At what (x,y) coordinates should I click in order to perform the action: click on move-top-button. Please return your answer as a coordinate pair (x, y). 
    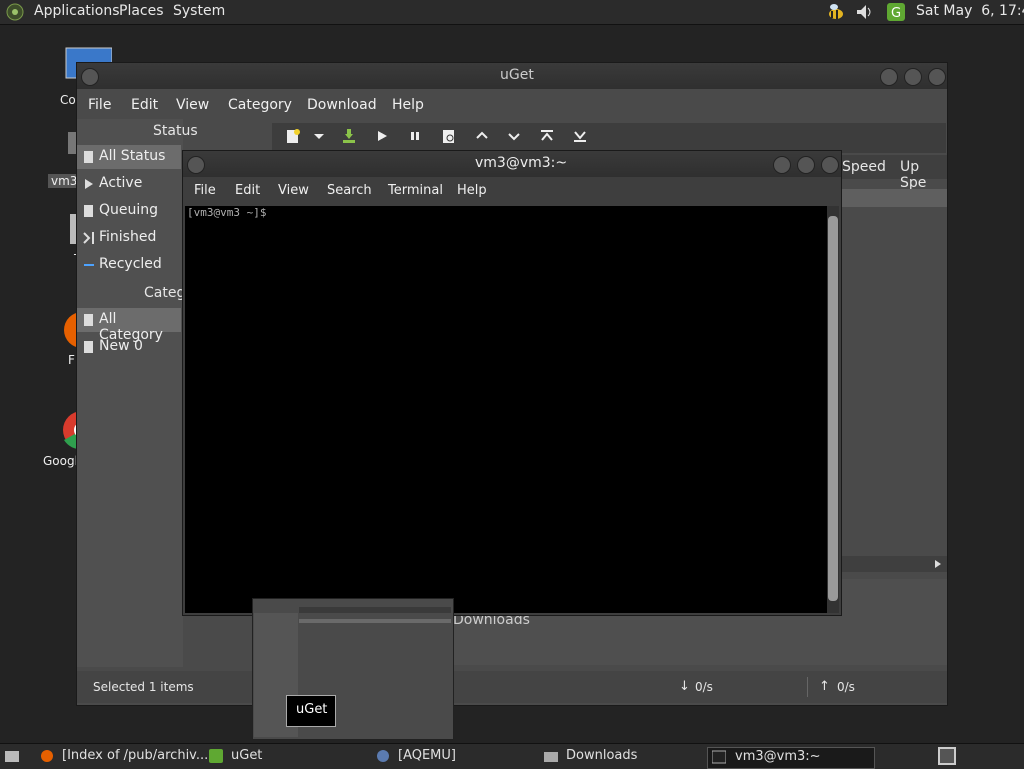
    Looking at the image, I should click on (547, 136).